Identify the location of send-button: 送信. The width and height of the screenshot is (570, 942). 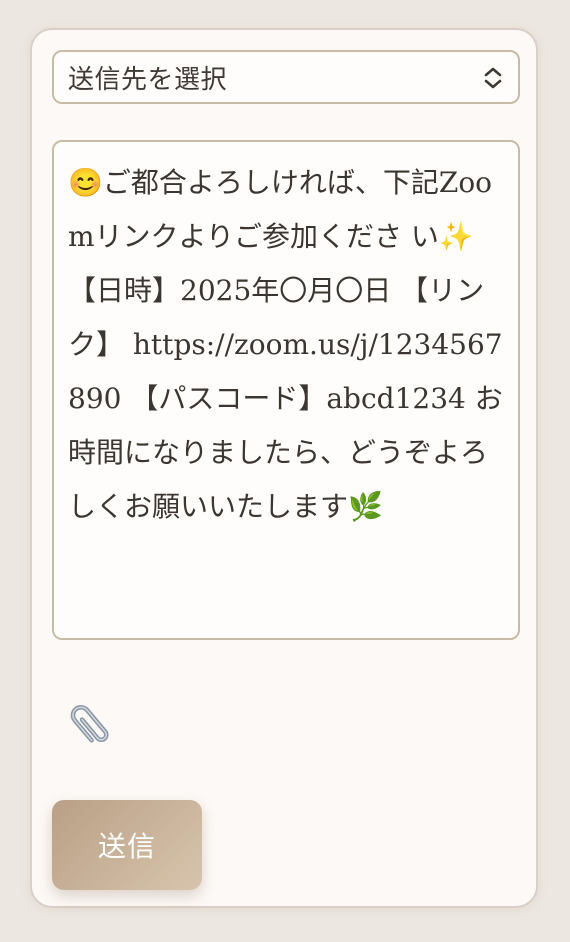
(127, 845).